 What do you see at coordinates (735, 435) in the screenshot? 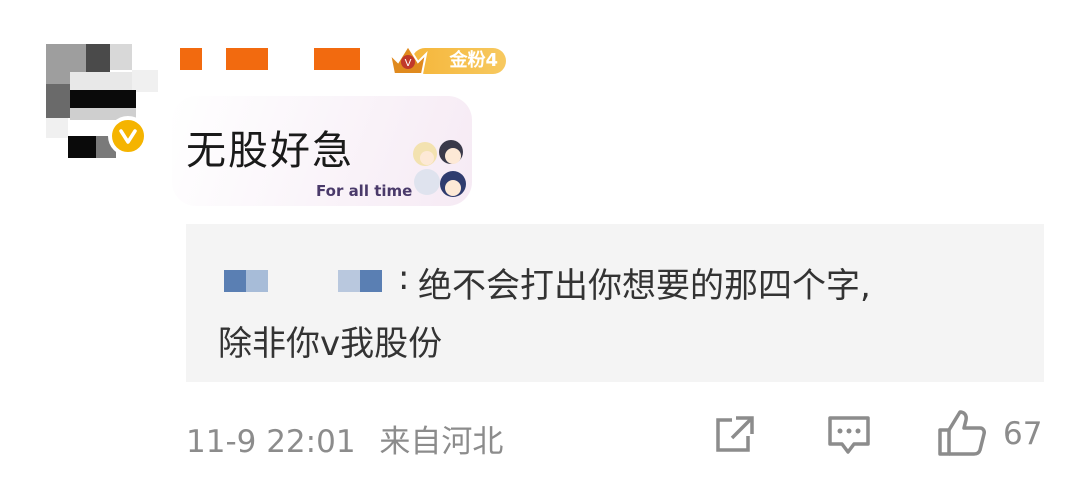
I see `share-icon` at bounding box center [735, 435].